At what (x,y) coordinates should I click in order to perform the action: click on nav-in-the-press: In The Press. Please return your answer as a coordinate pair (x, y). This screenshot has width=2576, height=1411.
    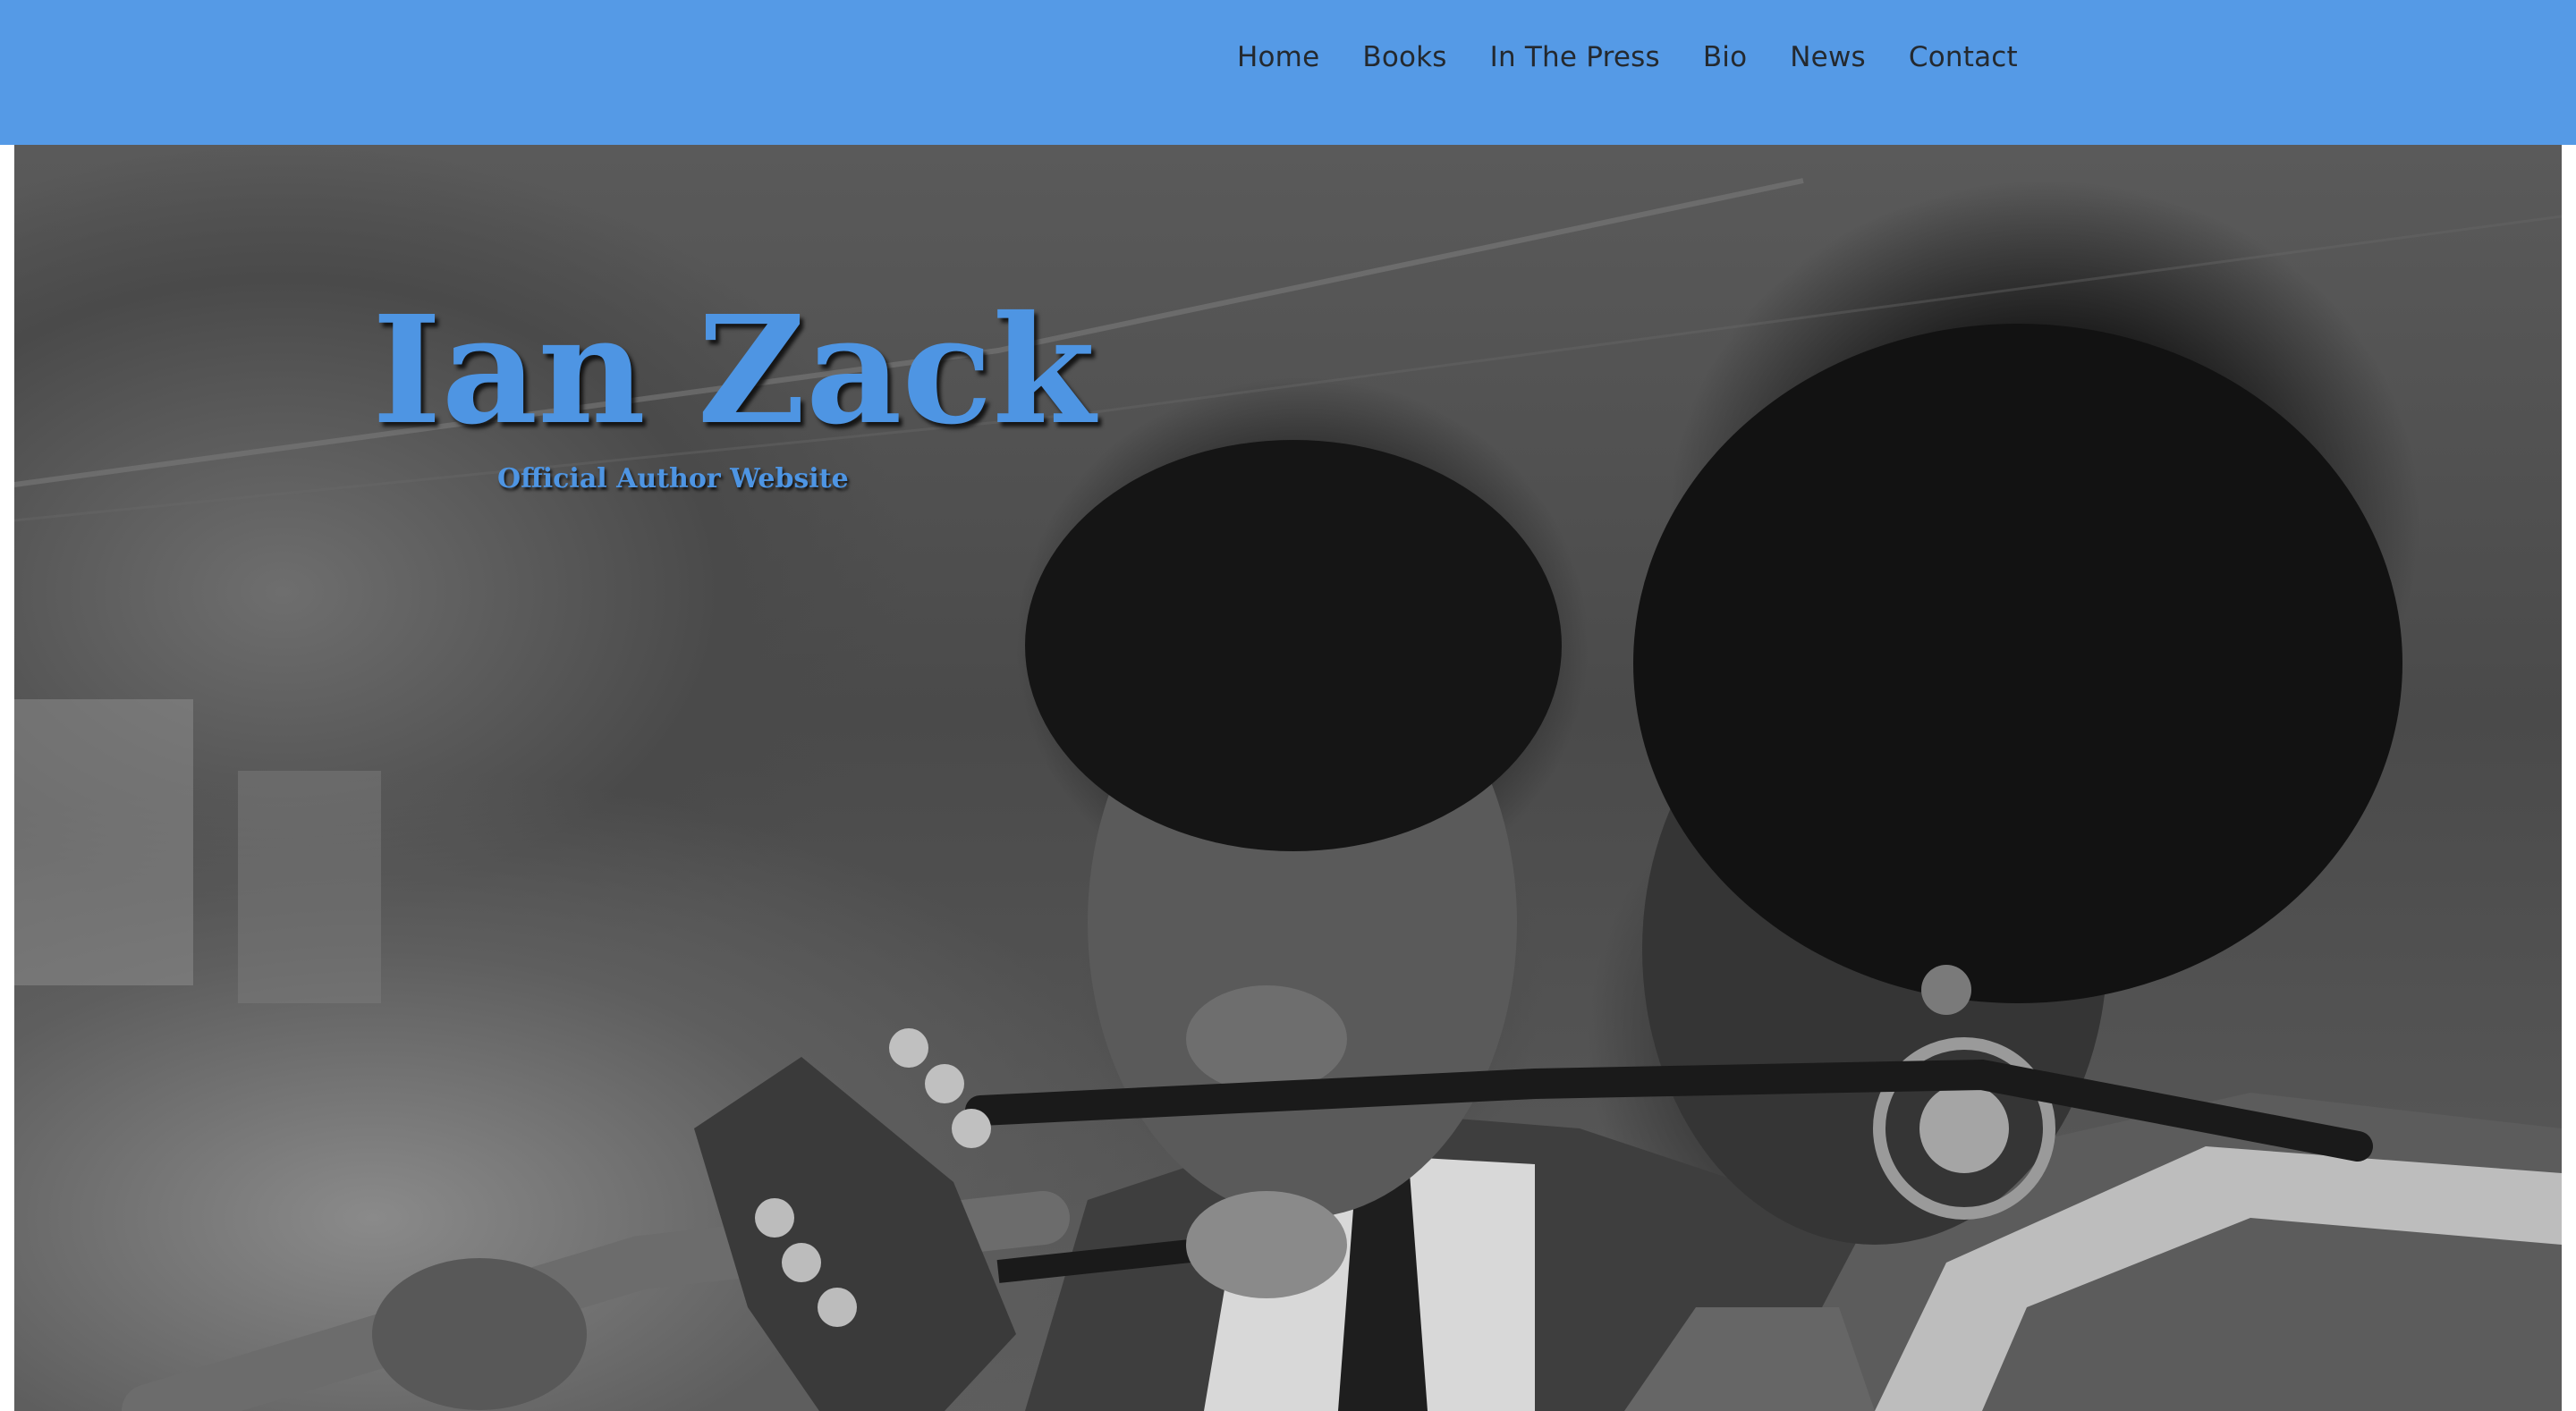
    Looking at the image, I should click on (1575, 57).